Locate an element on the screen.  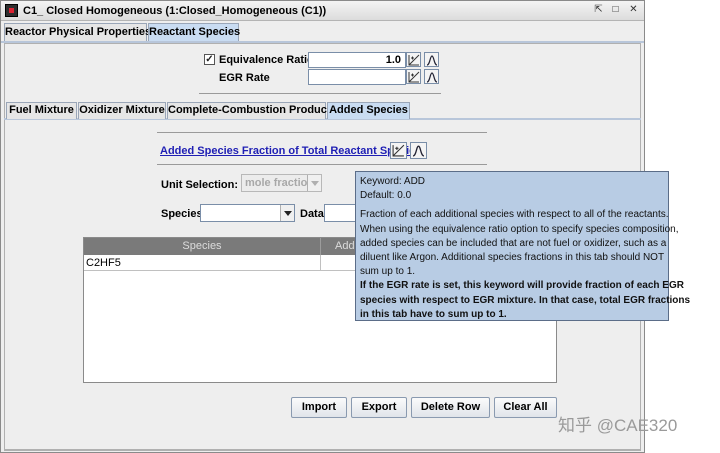
export-button: Export is located at coordinates (379, 407).